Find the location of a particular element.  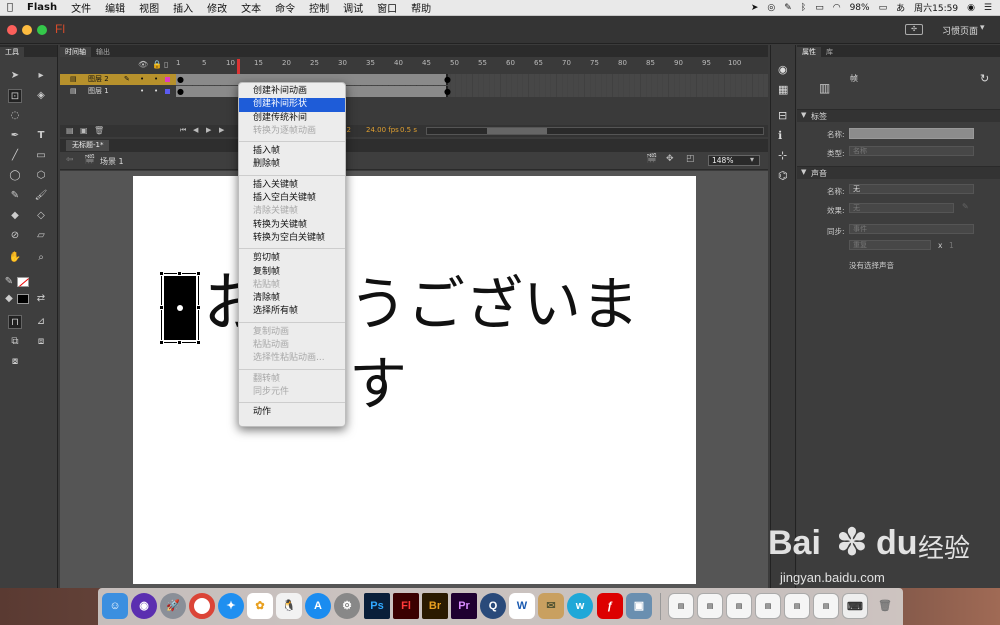

layer-name: 图层 1 is located at coordinates (98, 91).